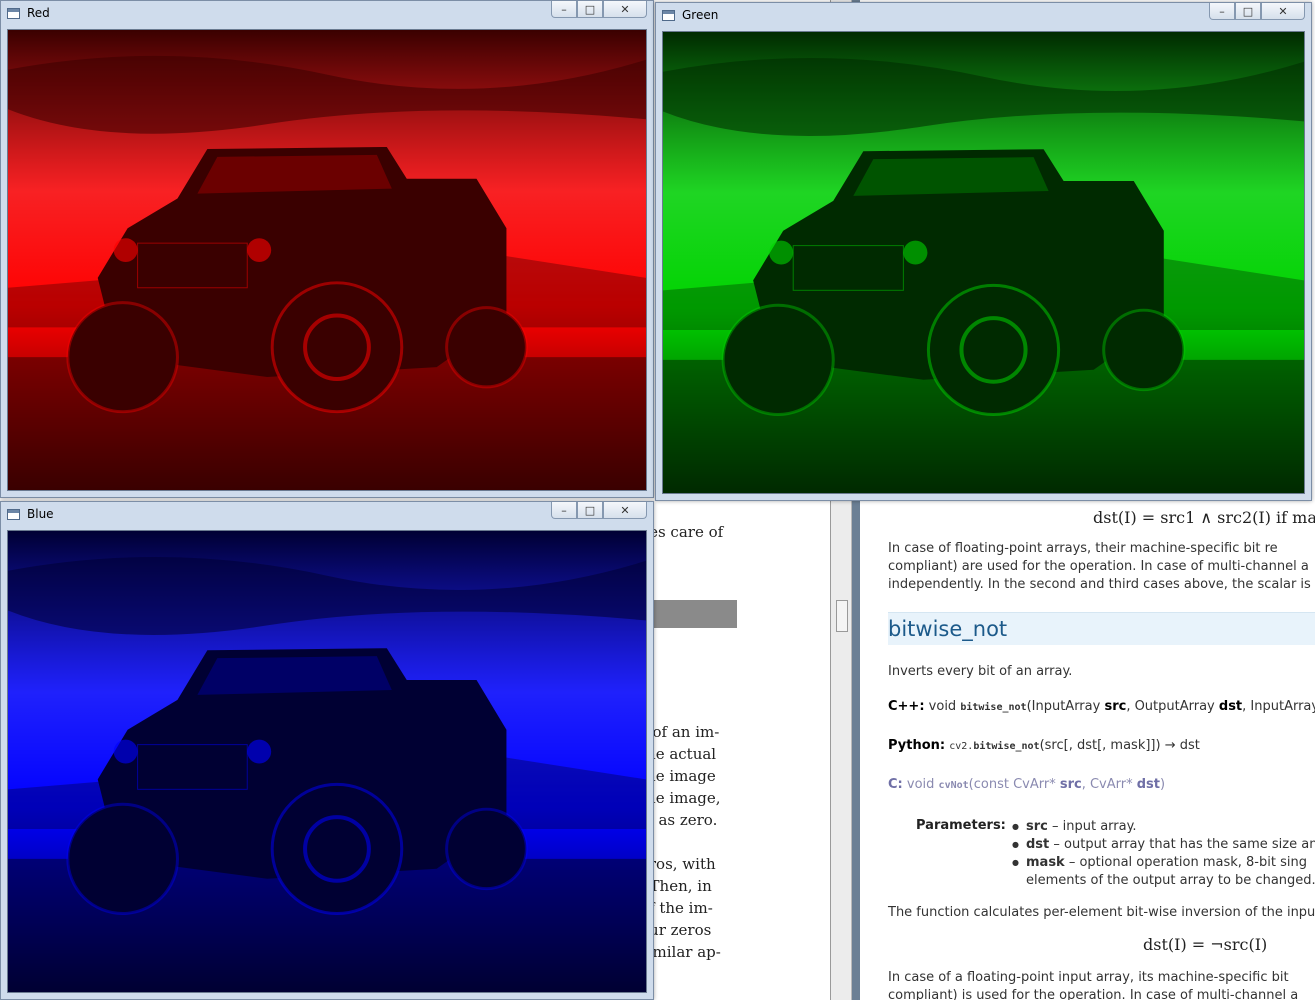  What do you see at coordinates (679, 820) in the screenshot?
I see `pdf-text-line: el as zero.` at bounding box center [679, 820].